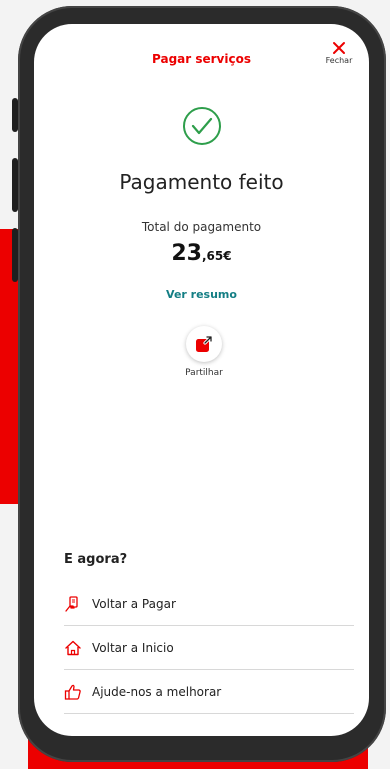 This screenshot has height=769, width=390. I want to click on close-icon, so click(339, 48).